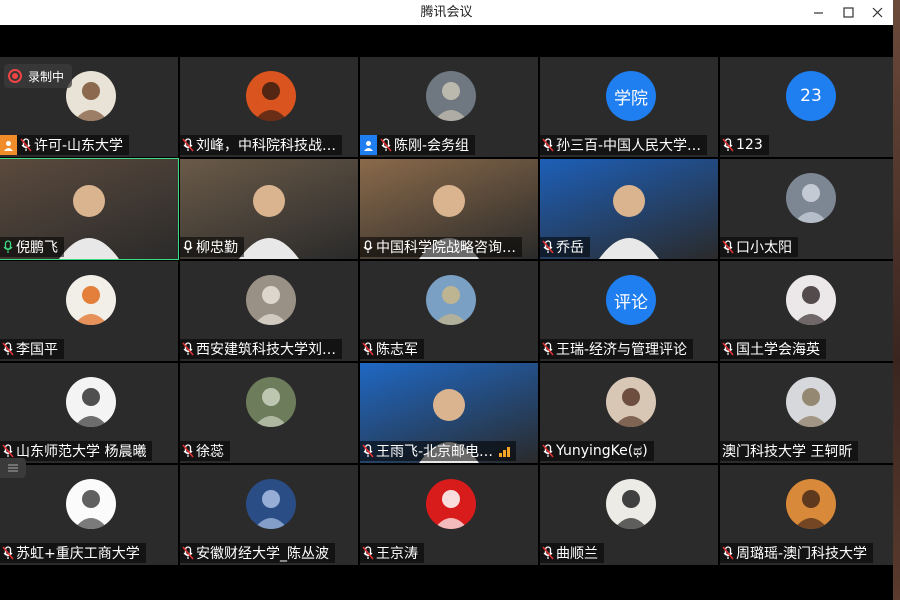  Describe the element at coordinates (368, 247) in the screenshot. I see `mic-icon` at that location.